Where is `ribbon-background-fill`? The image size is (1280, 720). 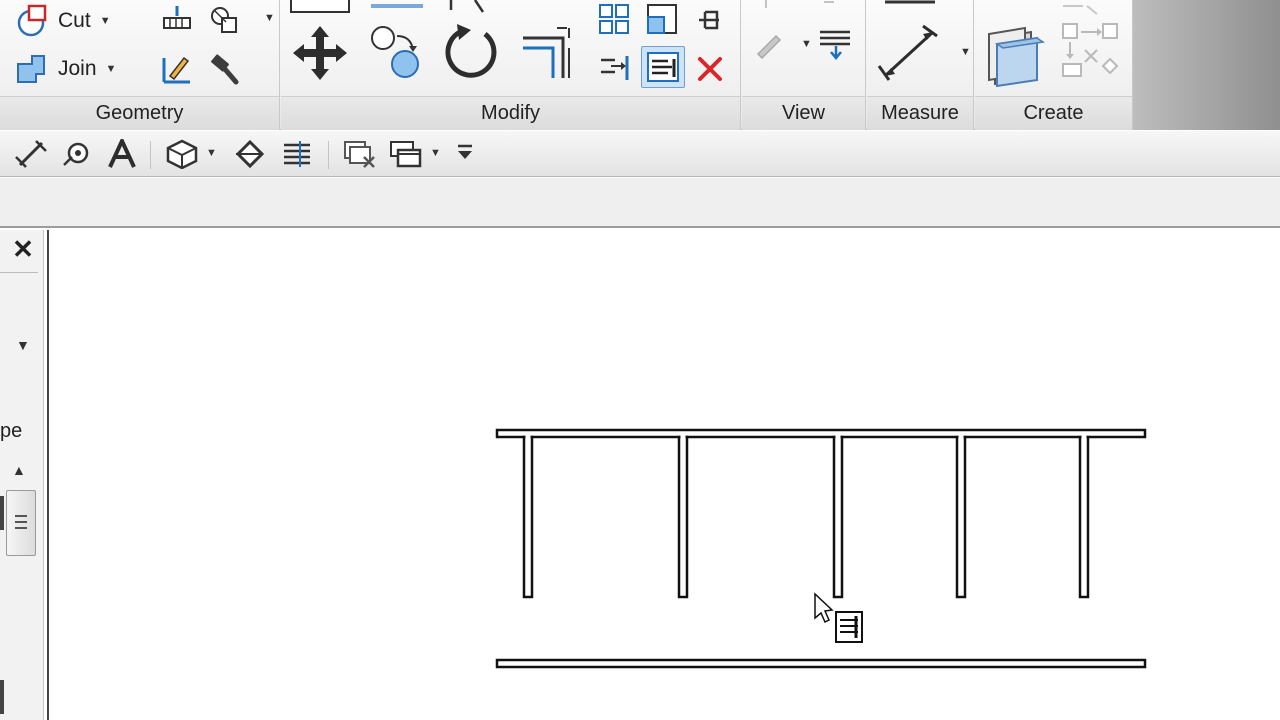 ribbon-background-fill is located at coordinates (1206, 65).